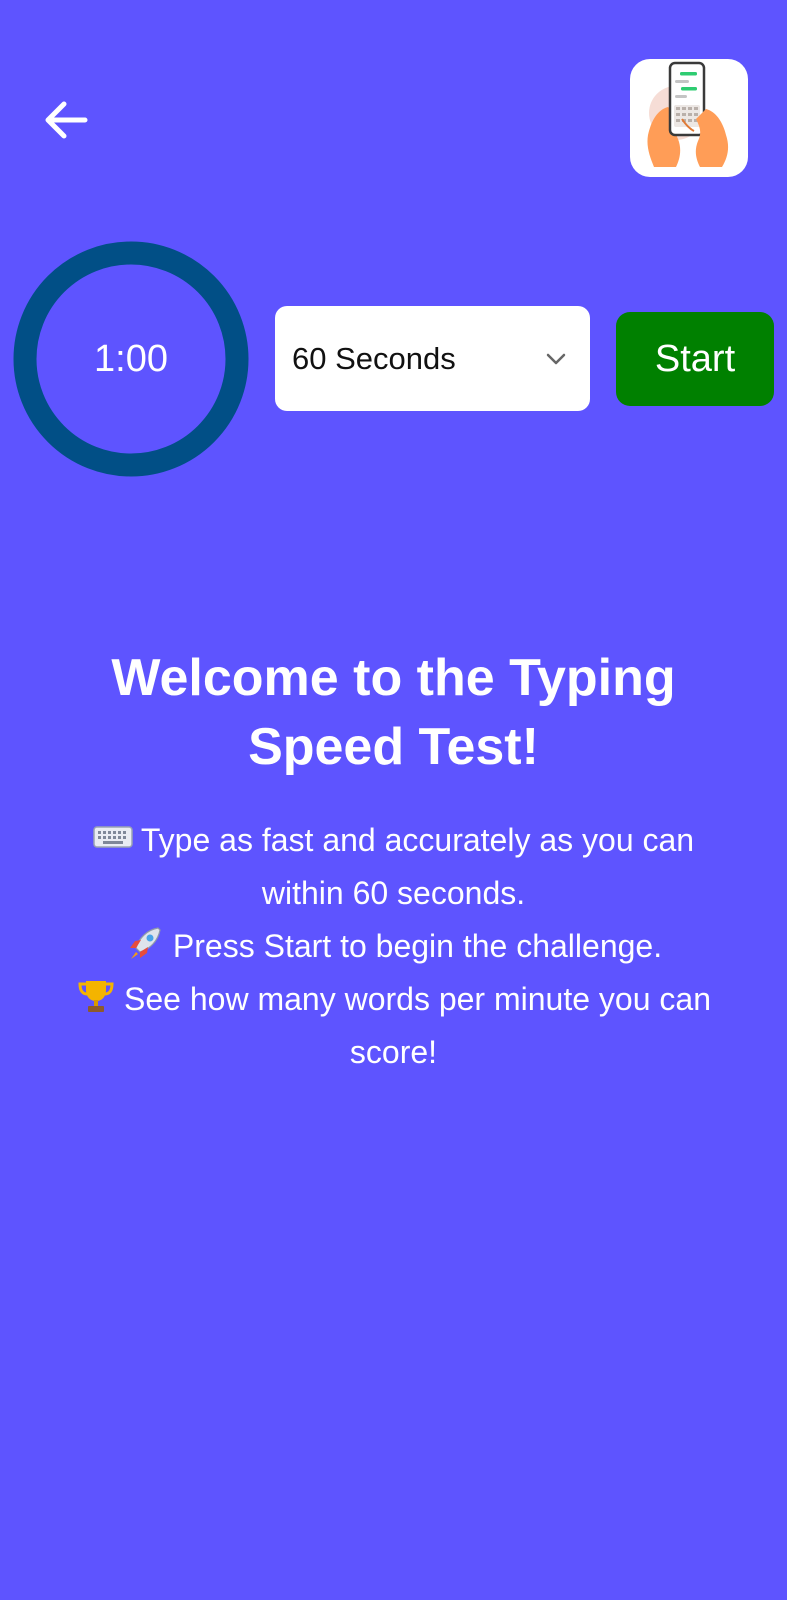 This screenshot has width=787, height=1600. Describe the element at coordinates (417, 999) in the screenshot. I see `instruction-line-4-text: See how many words per minute you can` at that location.